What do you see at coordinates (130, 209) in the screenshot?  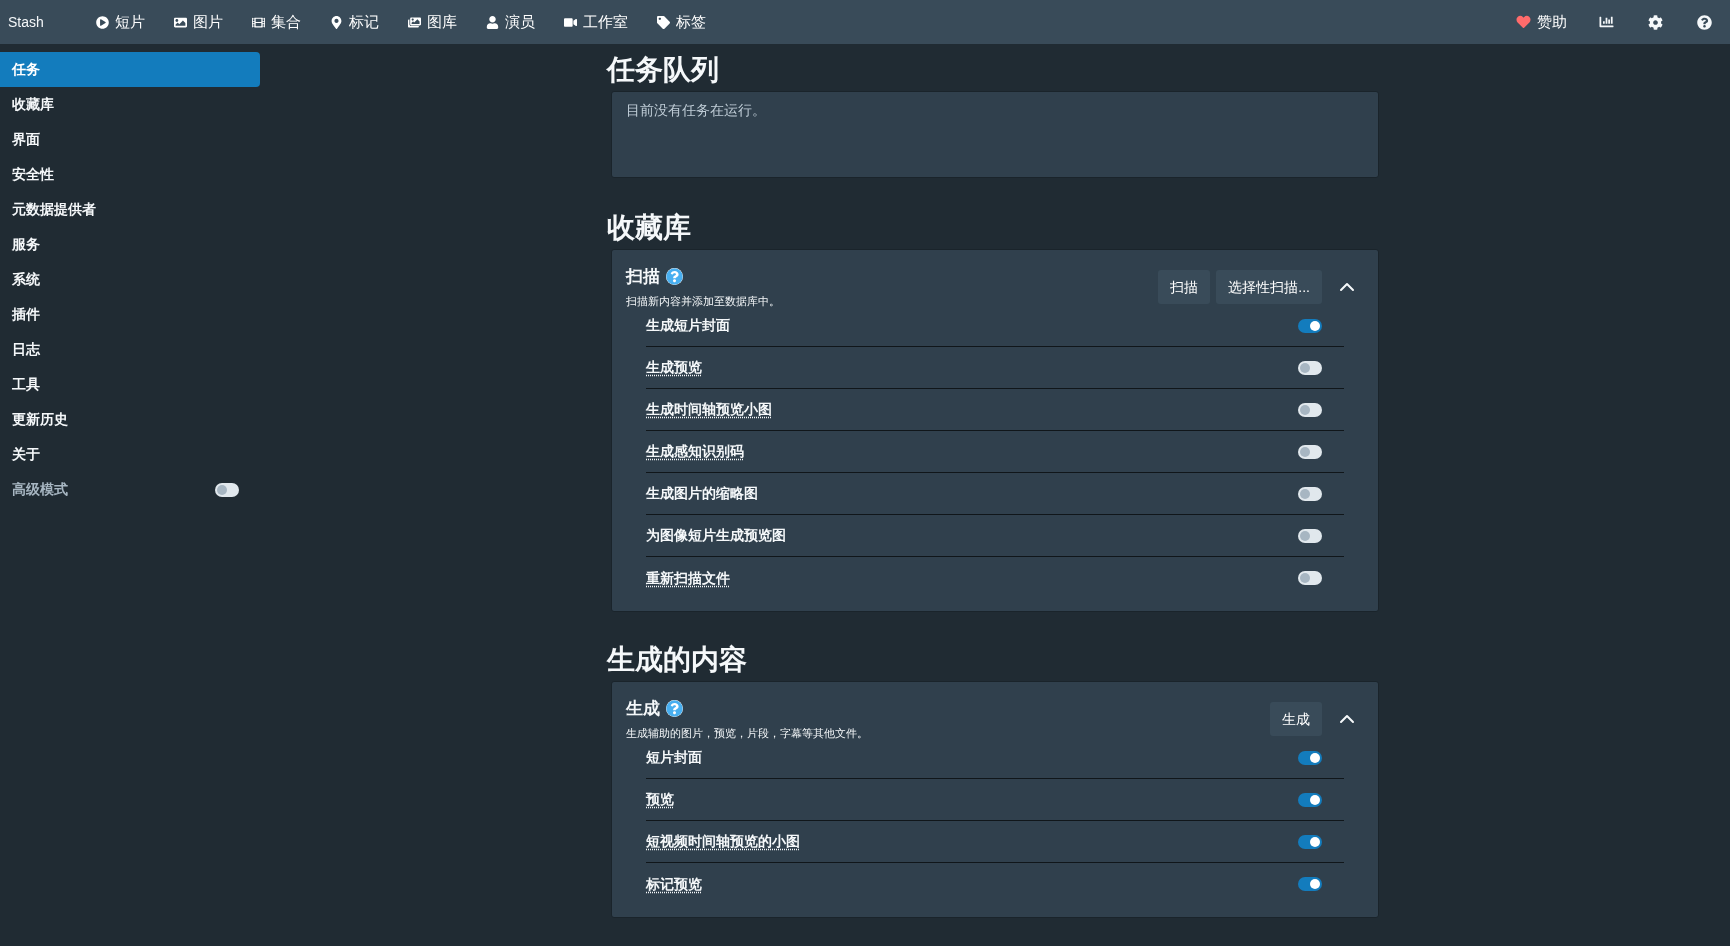 I see `sidebar-item: 元数据提供者` at bounding box center [130, 209].